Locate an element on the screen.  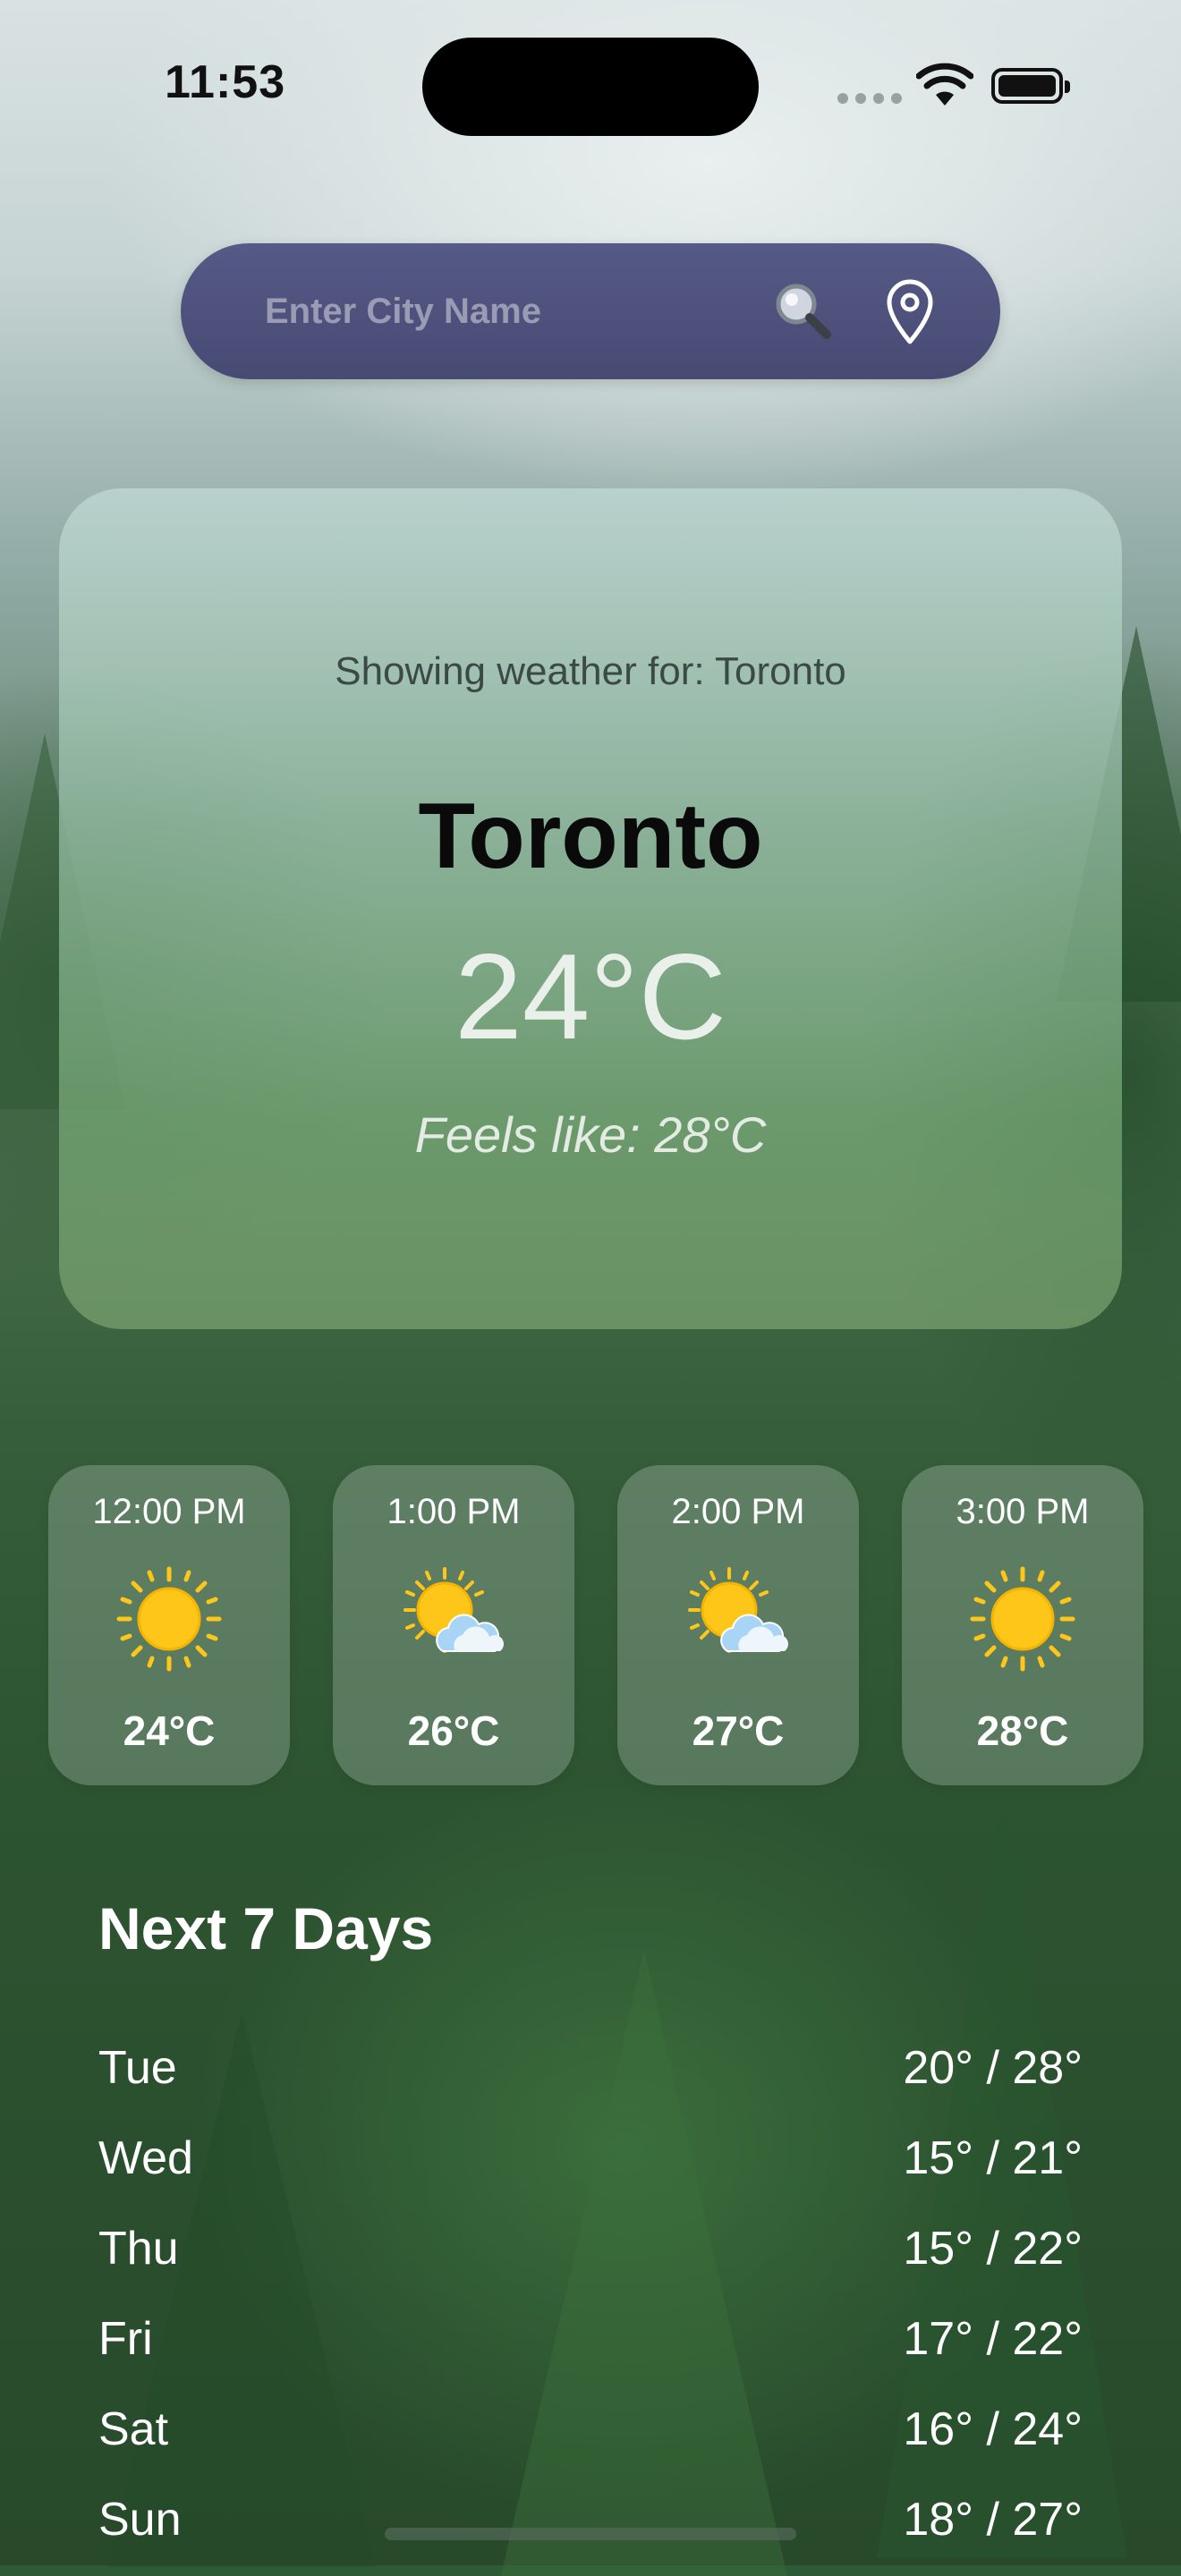
home-indicator is located at coordinates (590, 2534).